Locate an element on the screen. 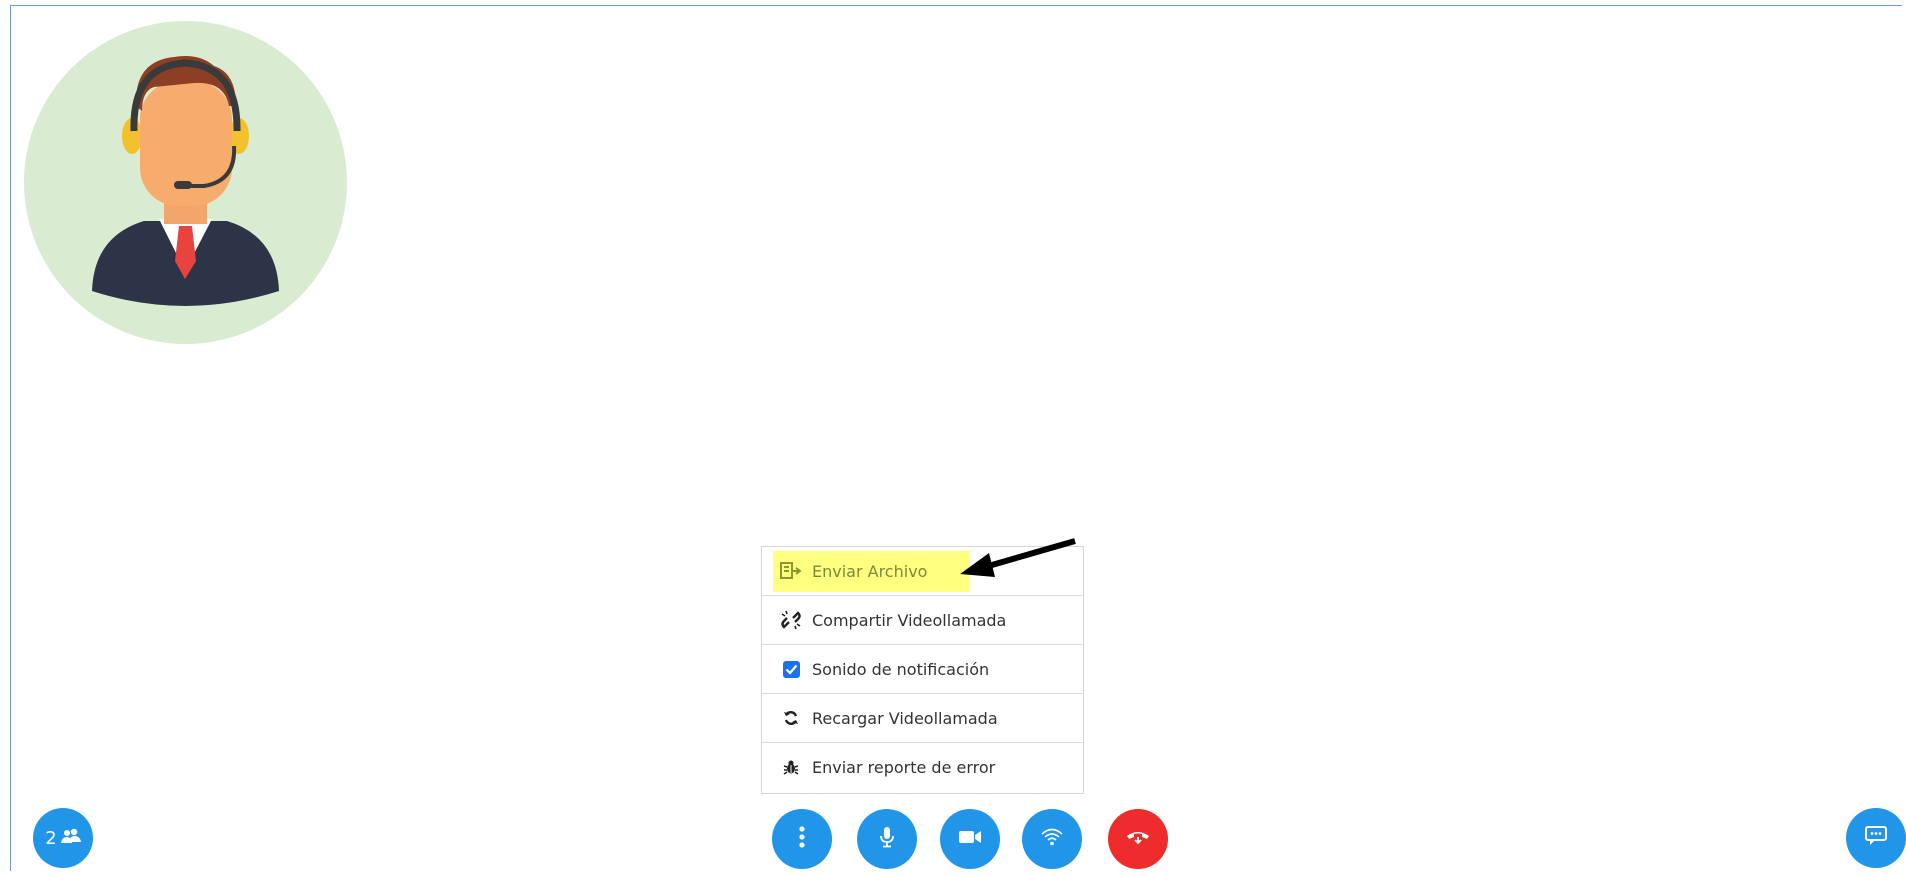  participants-button: 2 is located at coordinates (63, 838).